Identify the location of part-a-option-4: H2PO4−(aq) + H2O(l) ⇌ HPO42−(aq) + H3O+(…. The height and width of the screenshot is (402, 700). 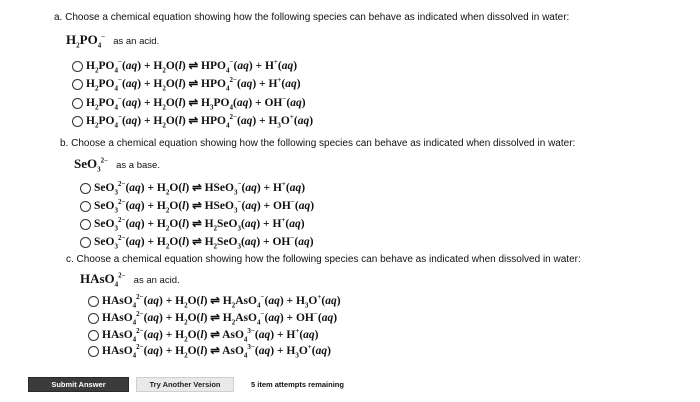
(192, 121).